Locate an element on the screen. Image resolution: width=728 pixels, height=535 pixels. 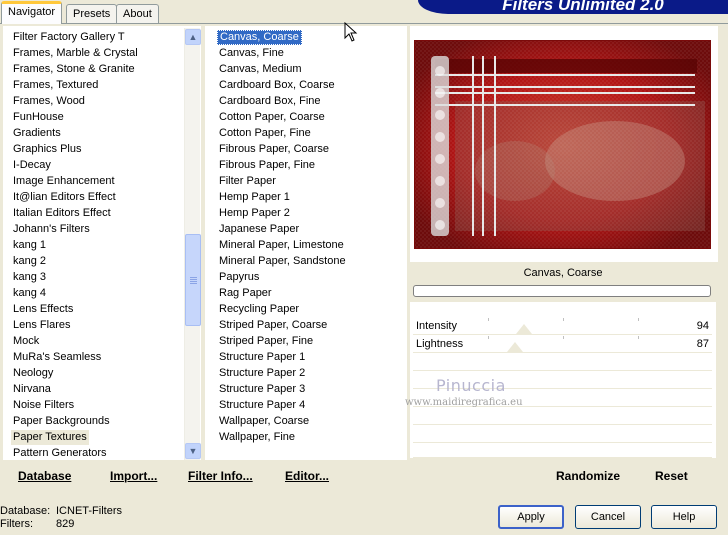
category-item: Frames, Wood is located at coordinates (49, 101).